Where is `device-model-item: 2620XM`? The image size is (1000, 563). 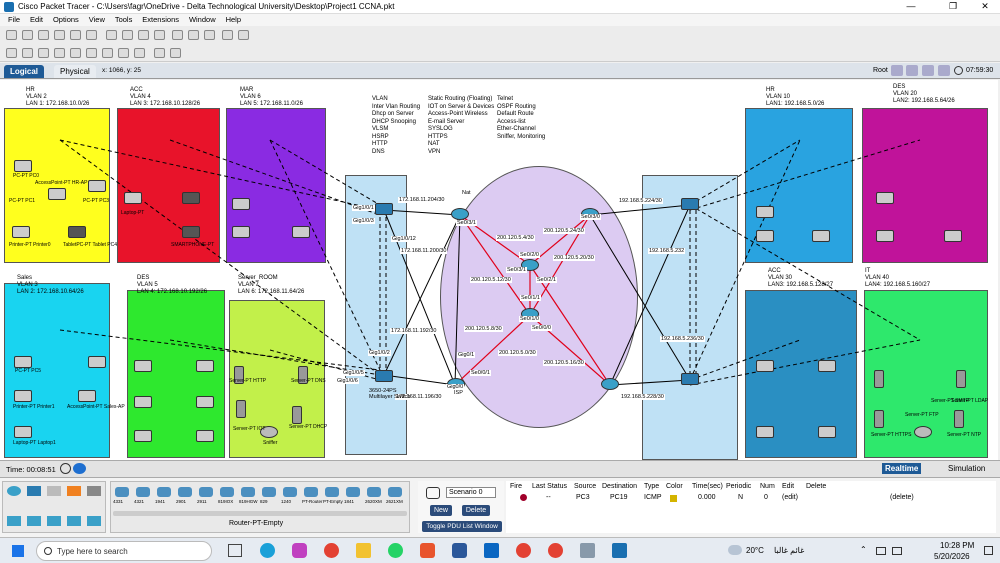
device-model-item: 2620XM is located at coordinates (374, 497).